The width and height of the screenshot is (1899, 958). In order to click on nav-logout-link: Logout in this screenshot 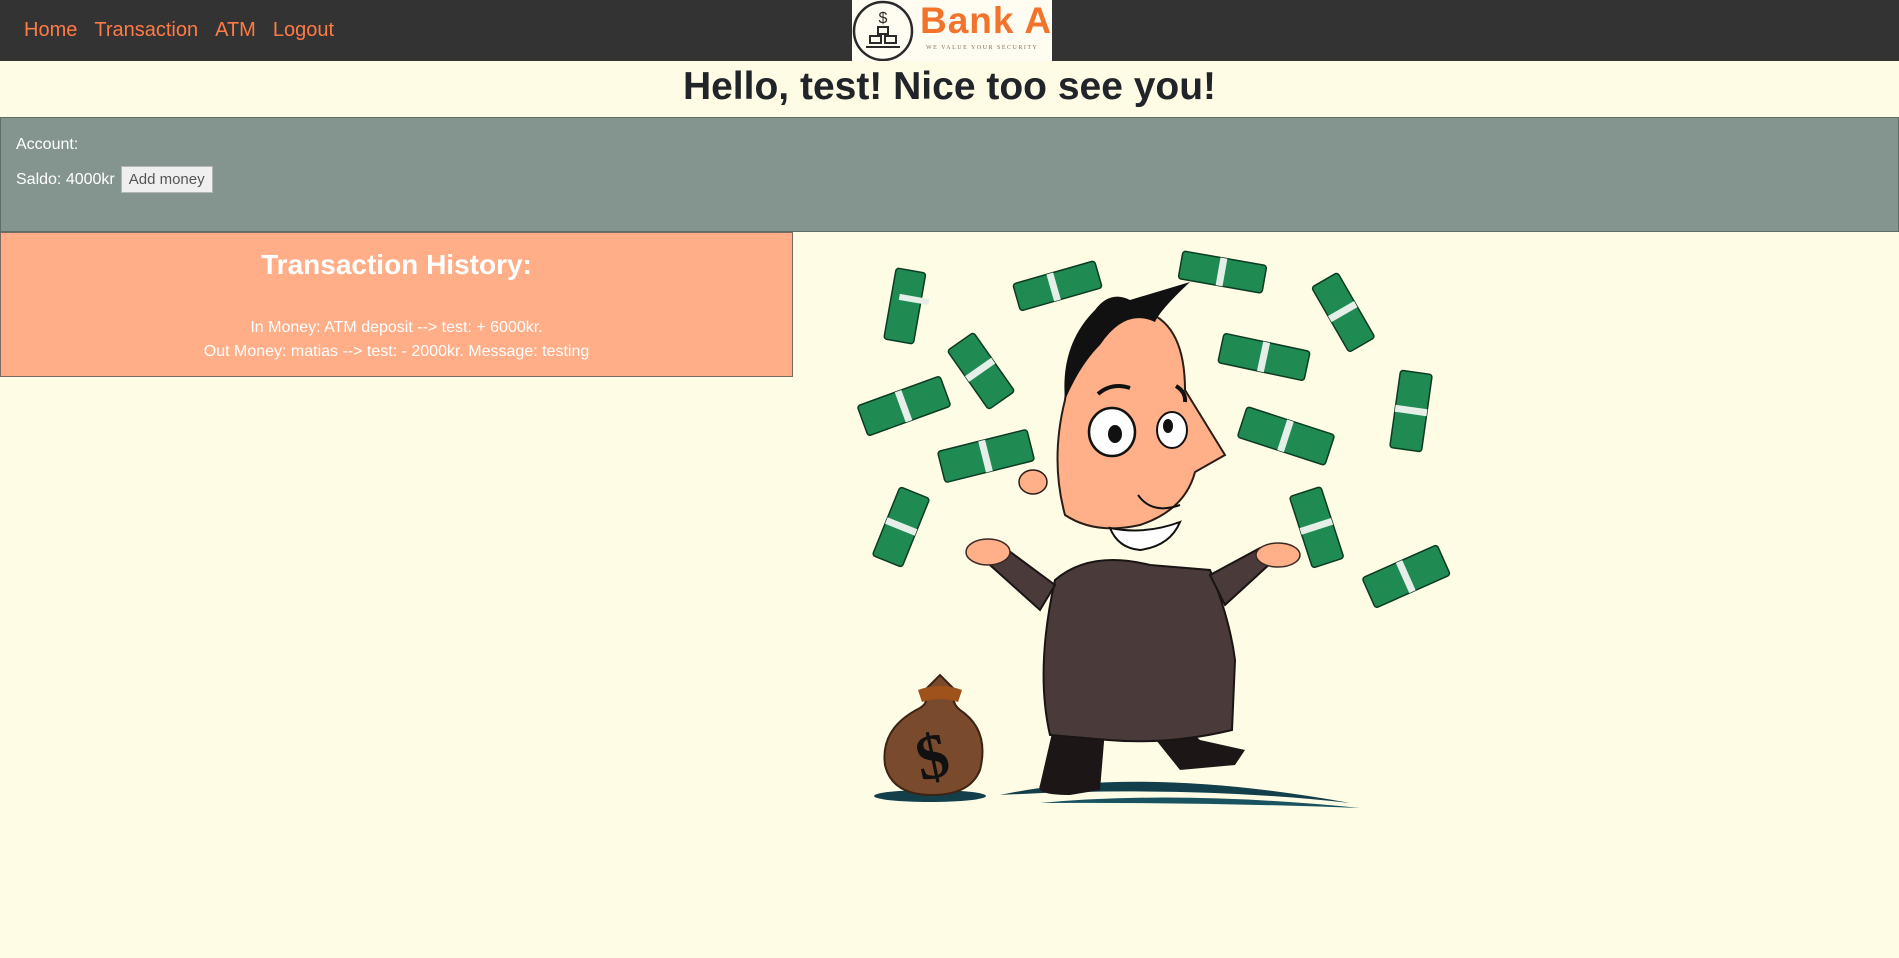, I will do `click(303, 30)`.